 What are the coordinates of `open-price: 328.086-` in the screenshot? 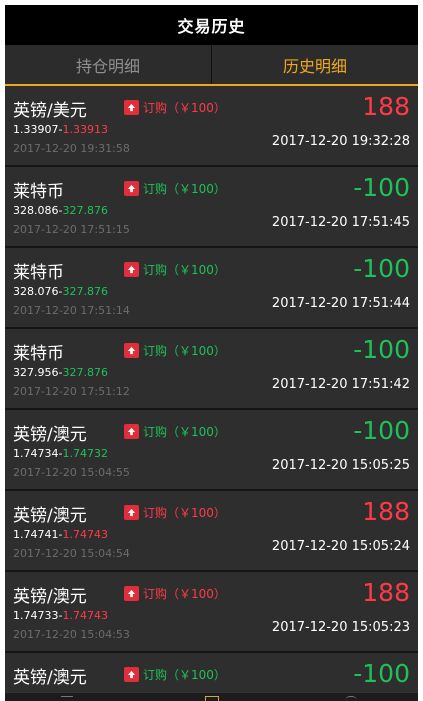 It's located at (38, 210).